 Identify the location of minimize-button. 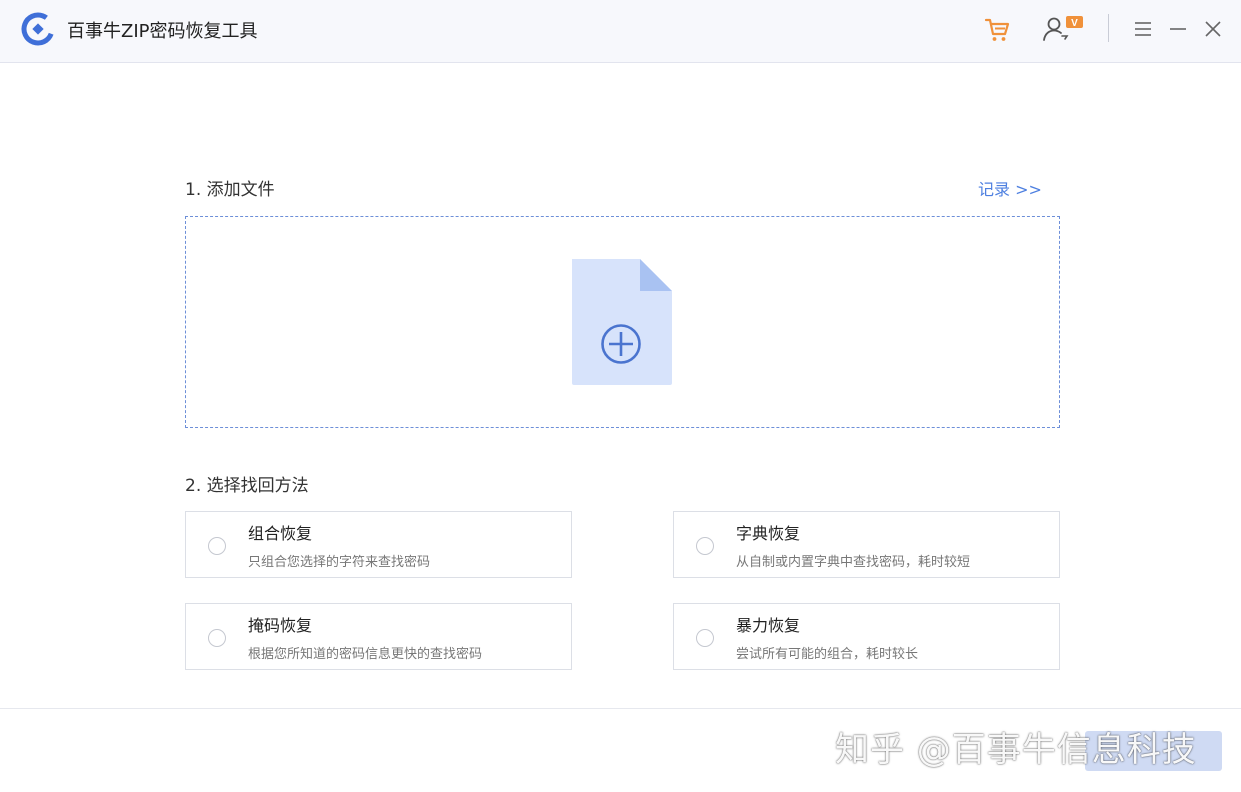
(1178, 29).